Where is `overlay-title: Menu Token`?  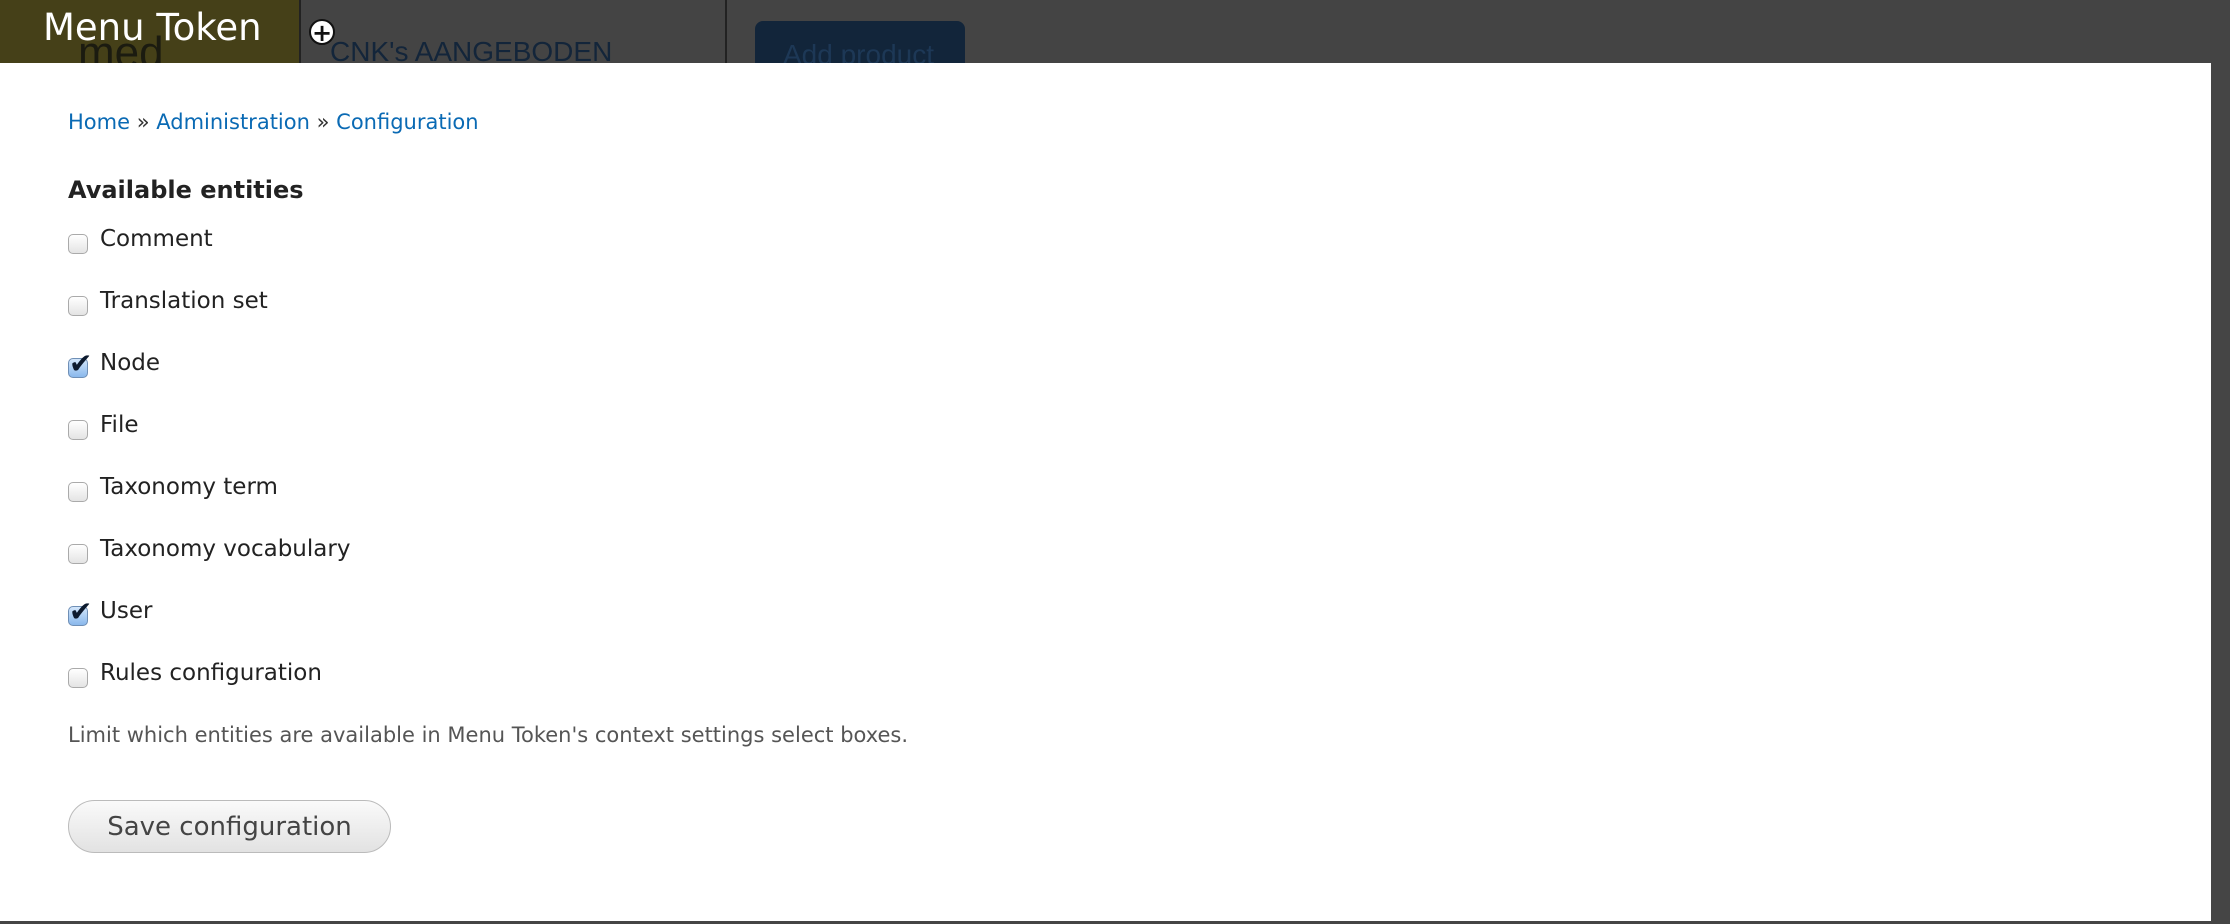 overlay-title: Menu Token is located at coordinates (152, 27).